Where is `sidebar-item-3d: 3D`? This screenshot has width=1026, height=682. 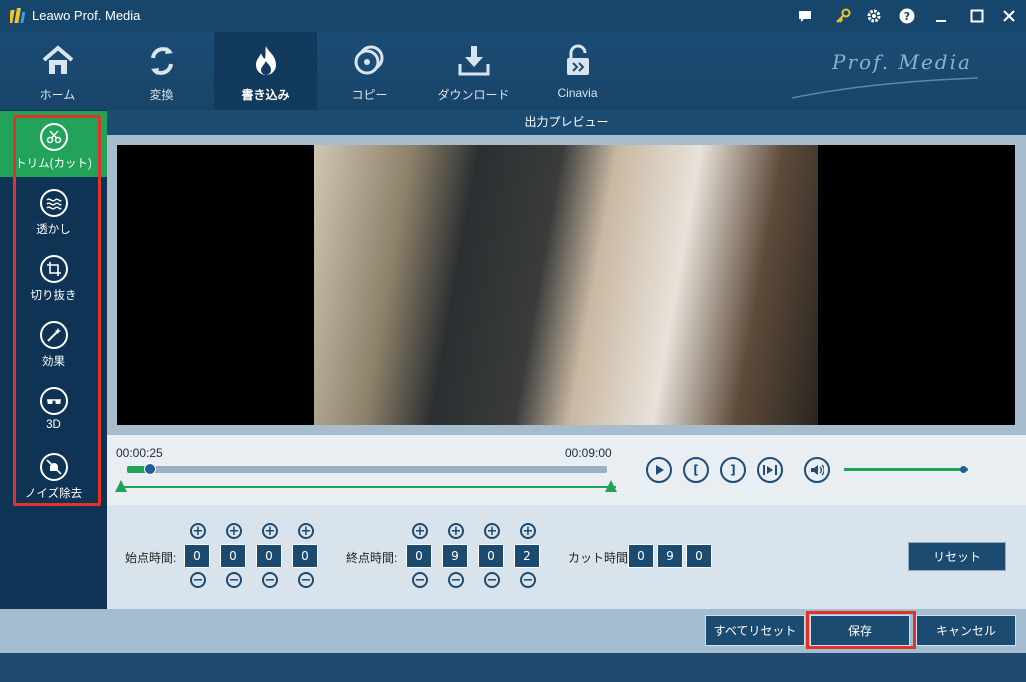 sidebar-item-3d: 3D is located at coordinates (53, 408).